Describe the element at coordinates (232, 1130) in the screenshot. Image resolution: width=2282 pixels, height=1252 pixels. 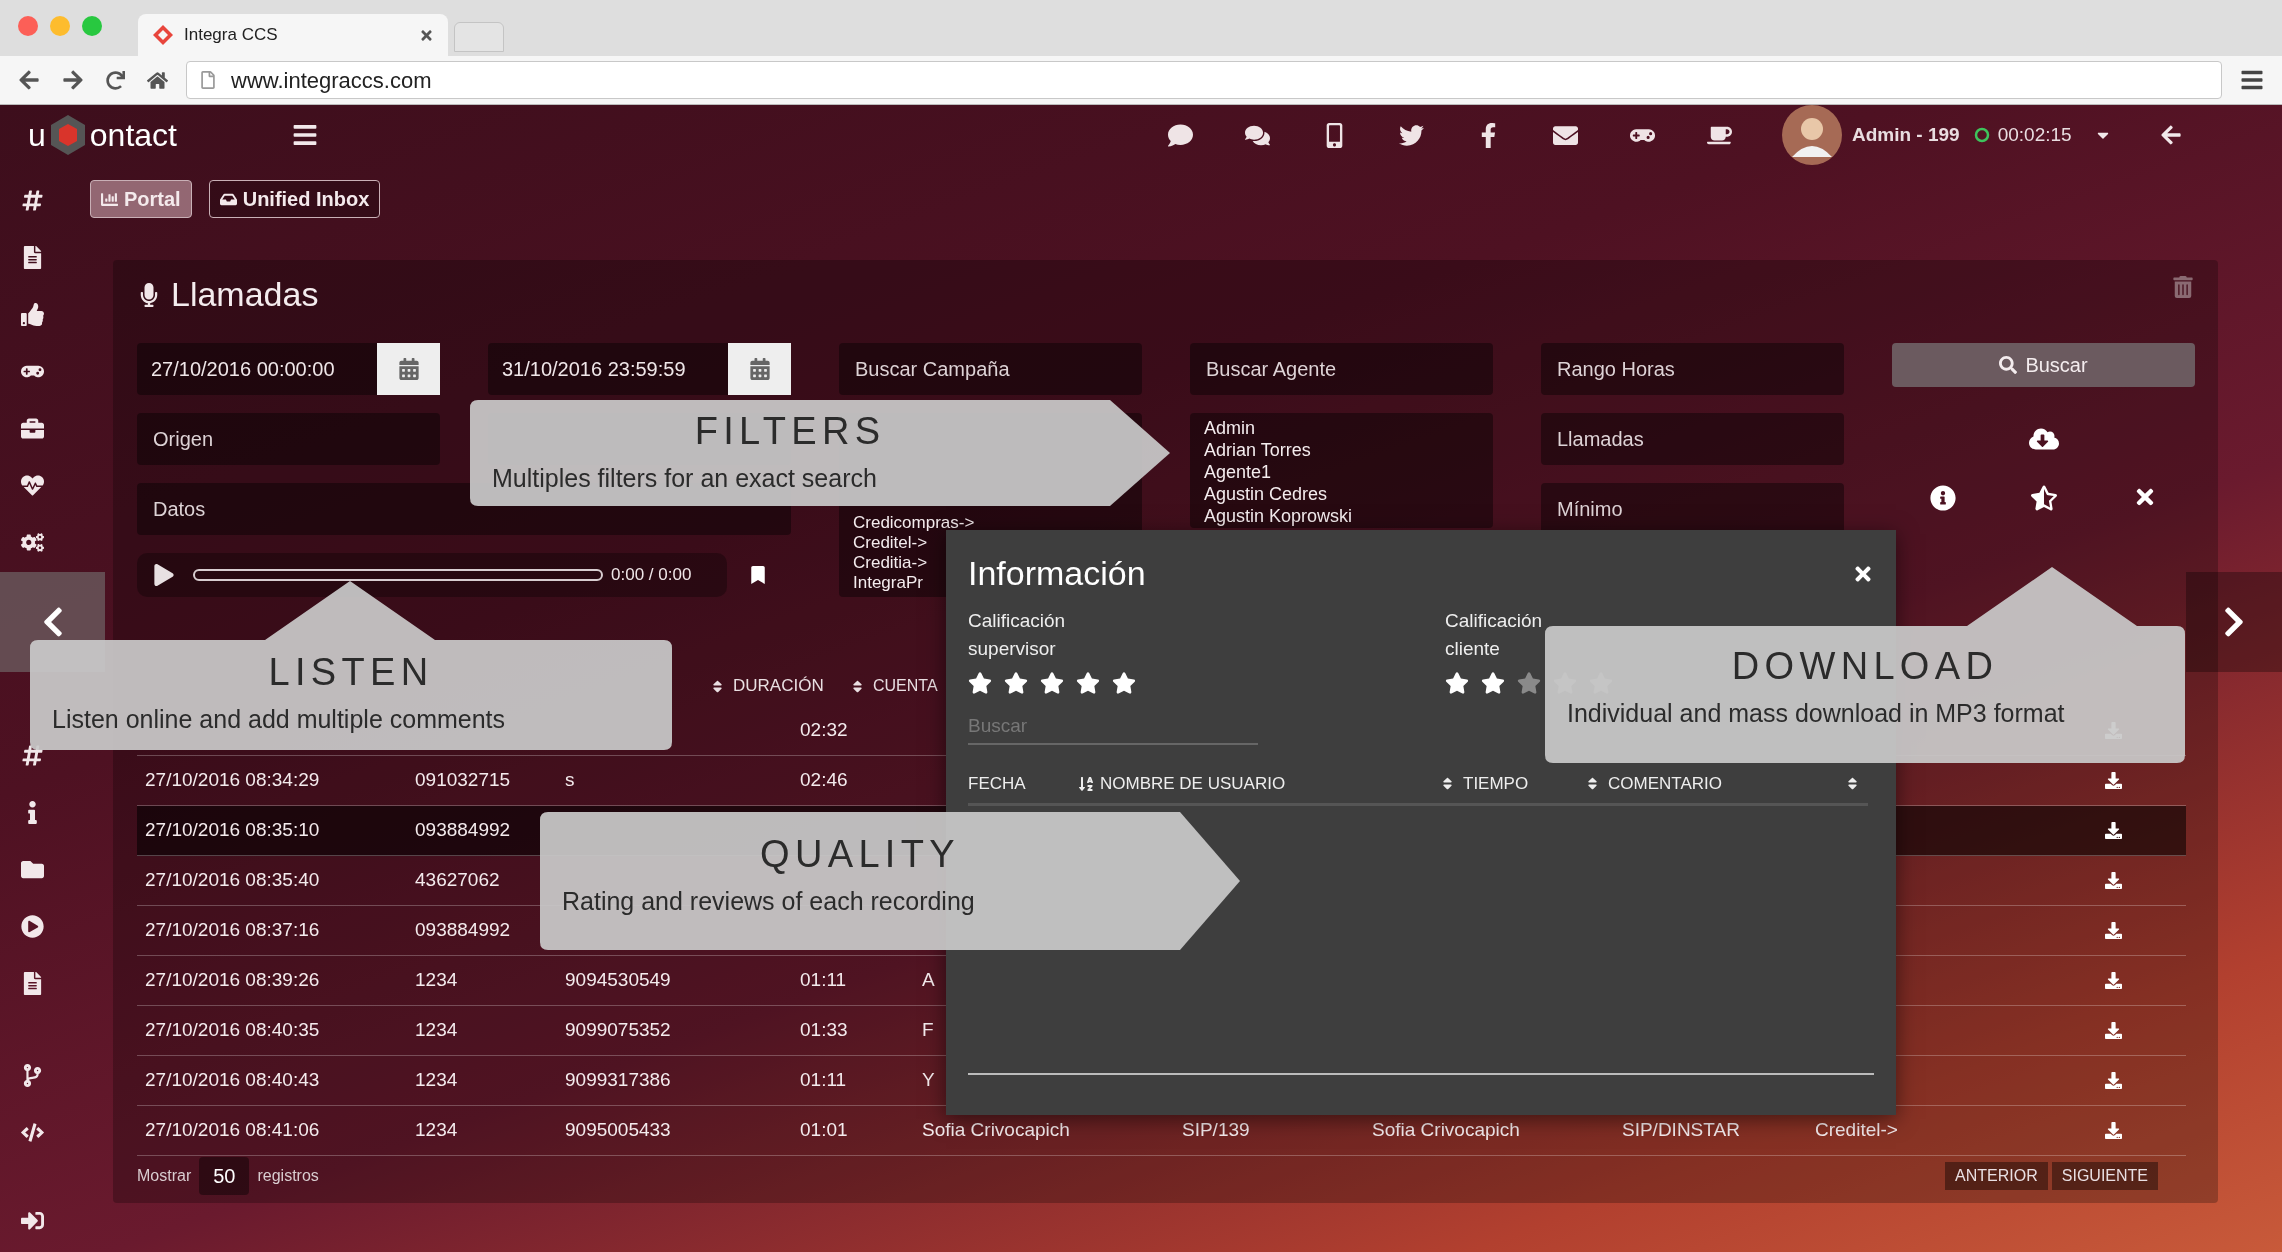
I see `table-cell-text: 27/10/2016 08:41:06` at that location.